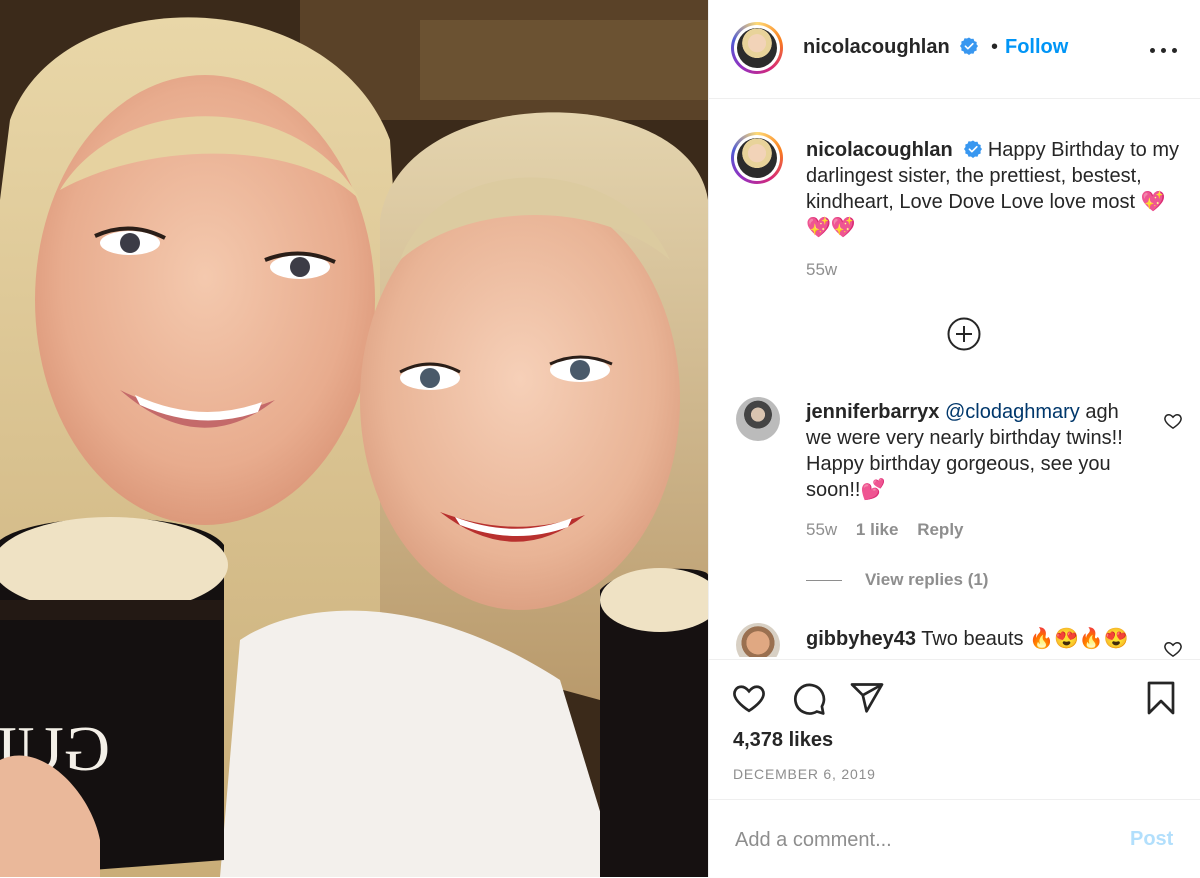  I want to click on heart-icon, so click(749, 698).